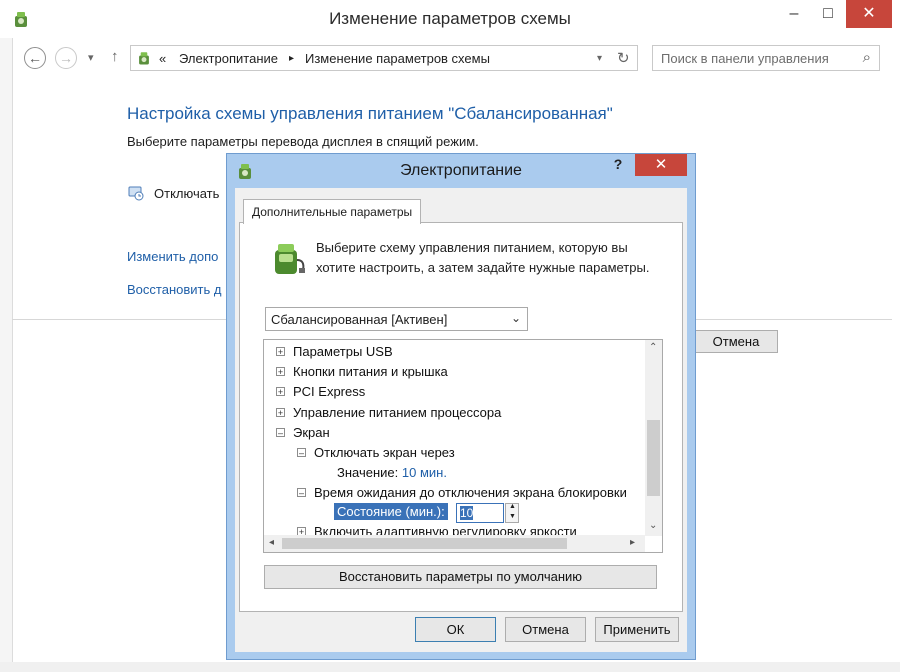 The width and height of the screenshot is (900, 672). I want to click on scroll-down-icon: ⌄, so click(653, 525).